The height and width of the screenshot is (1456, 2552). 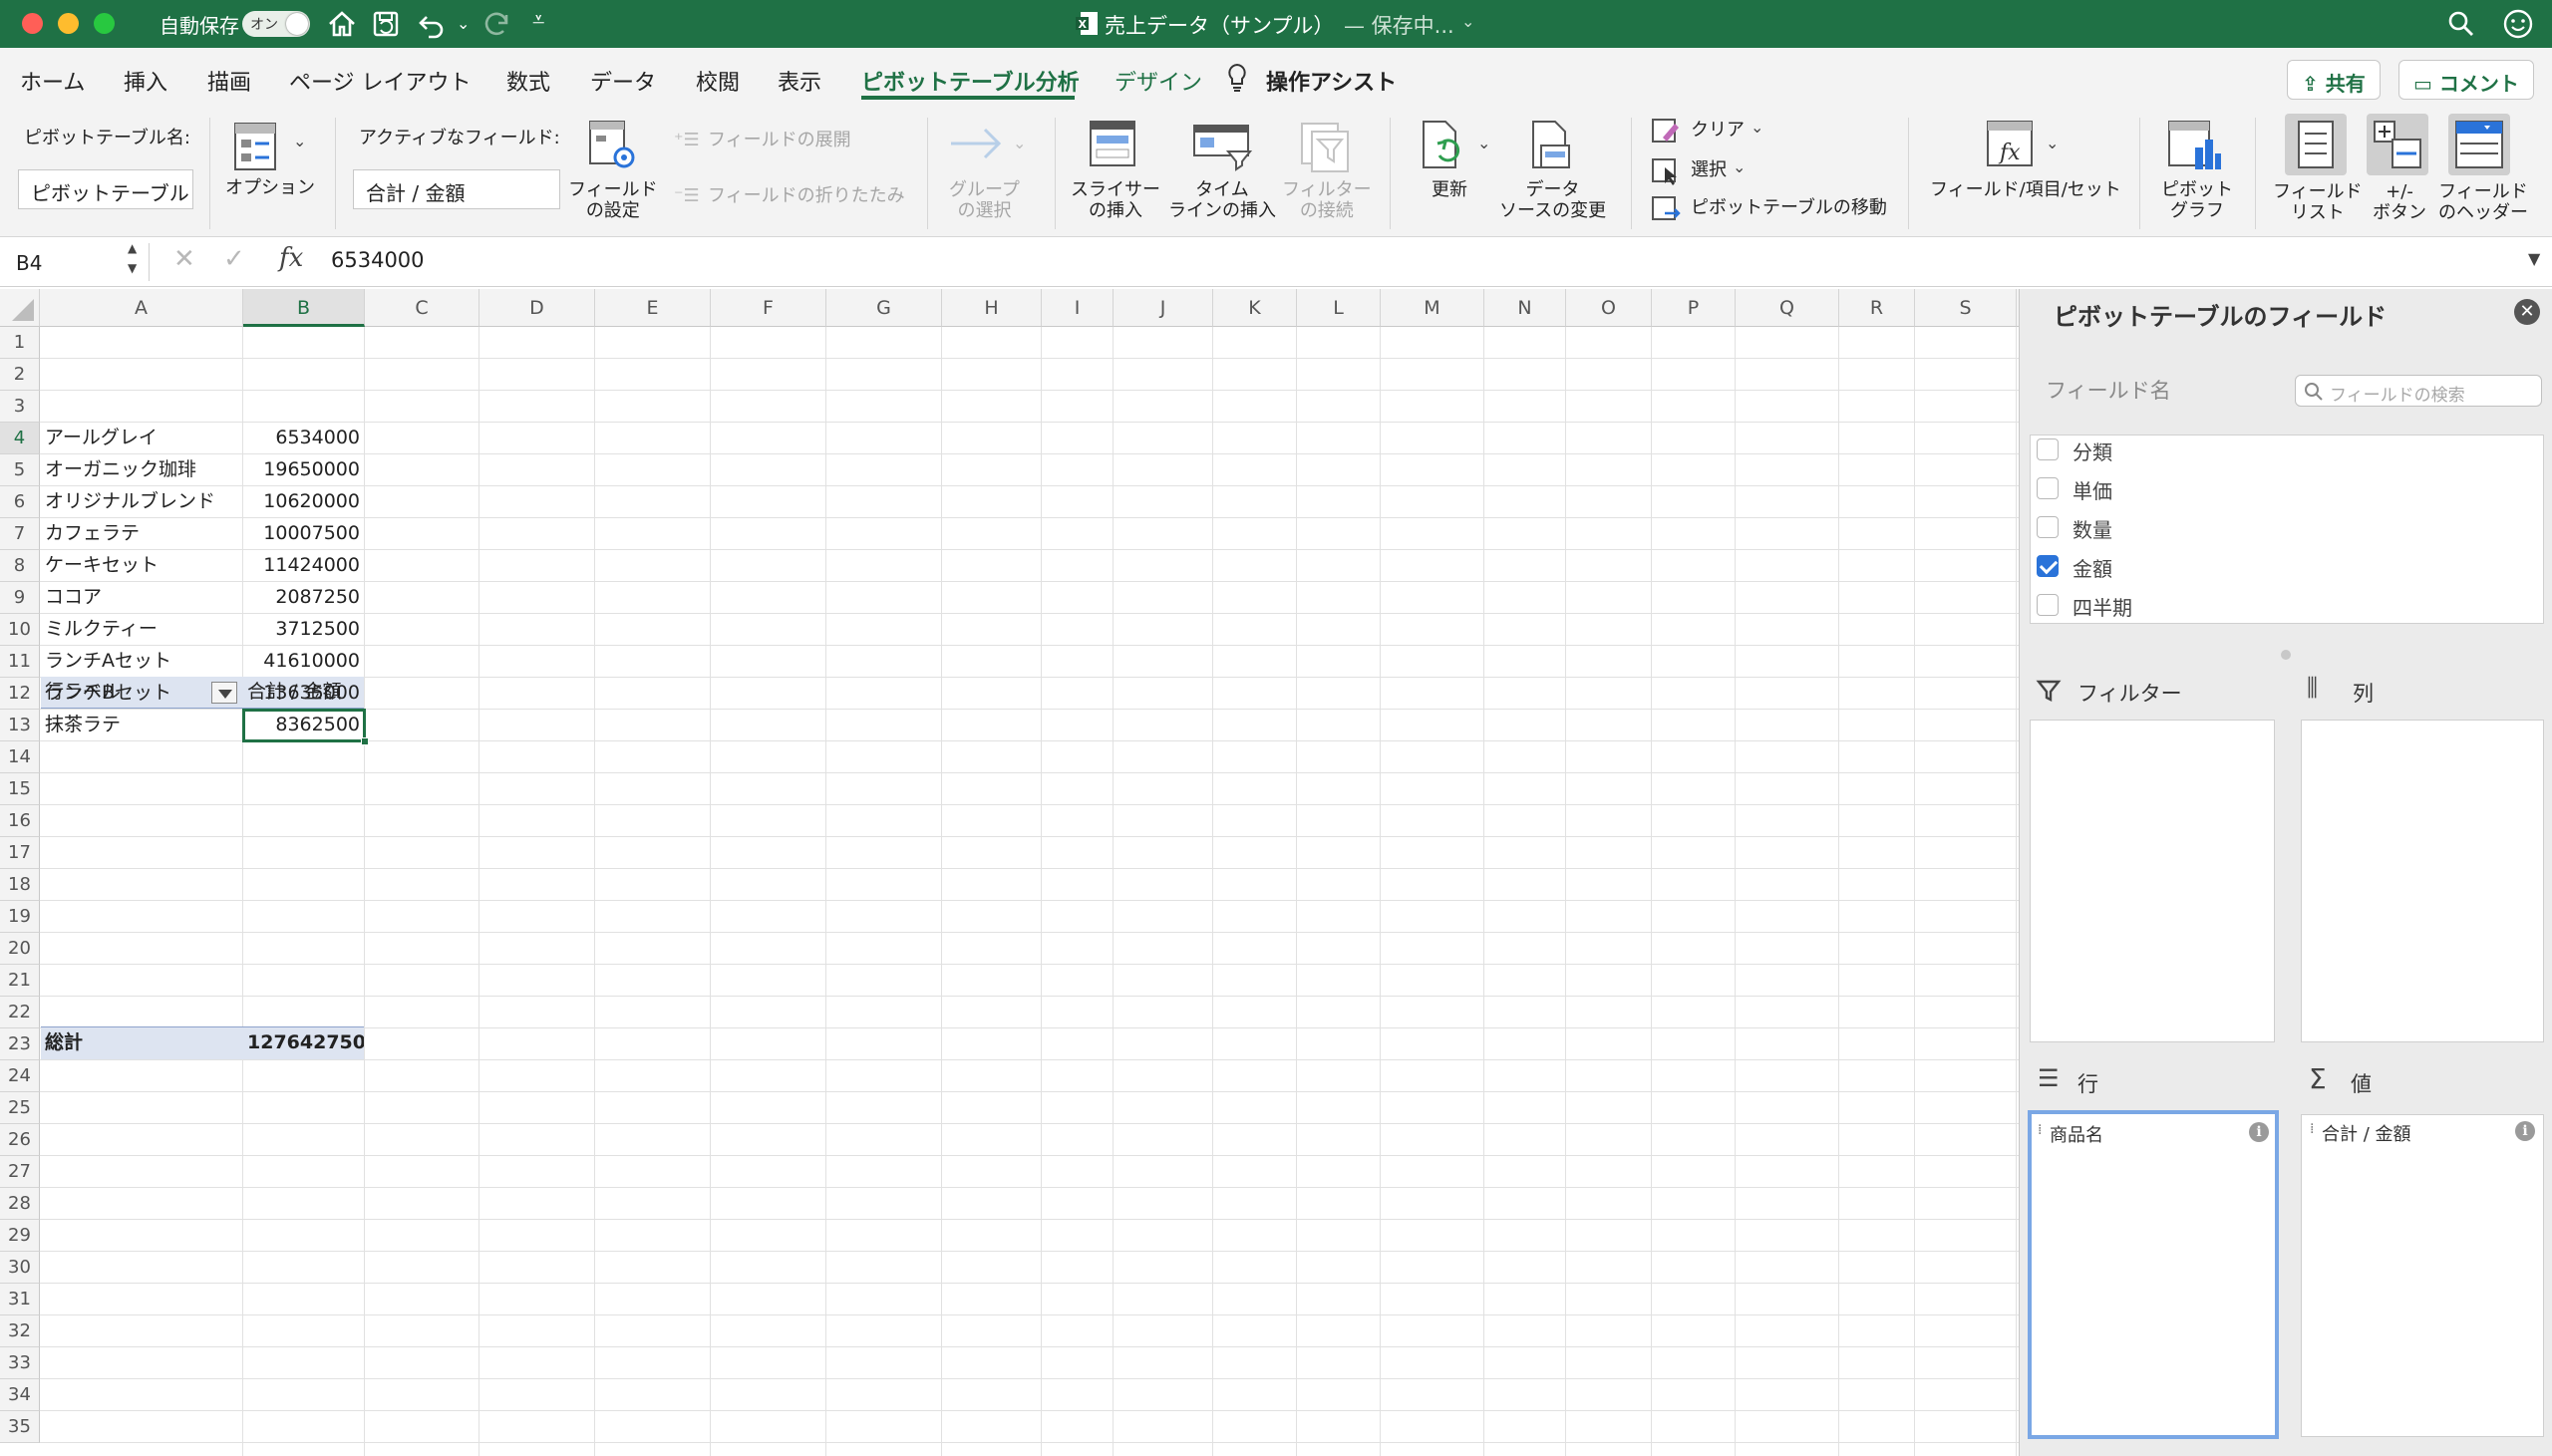 What do you see at coordinates (142, 438) in the screenshot?
I see `pivot-row-label: アールグレイ` at bounding box center [142, 438].